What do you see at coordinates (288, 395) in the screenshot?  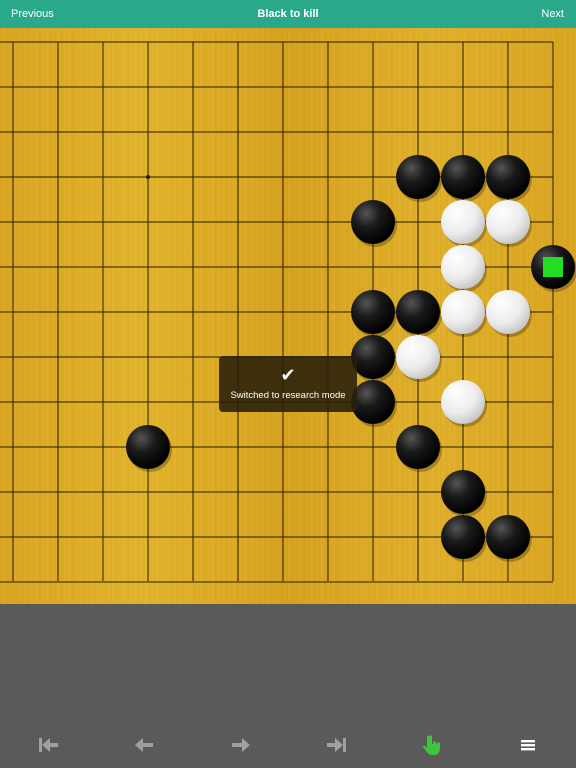 I see `toast-message: Switched to research mode` at bounding box center [288, 395].